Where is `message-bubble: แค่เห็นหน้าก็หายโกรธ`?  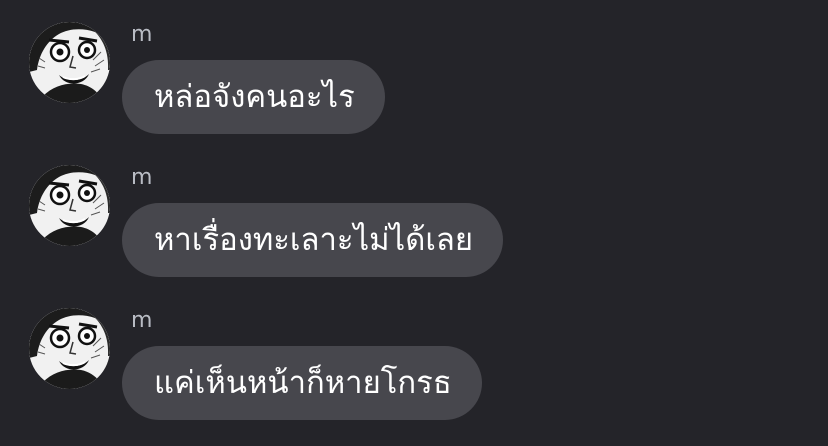 message-bubble: แค่เห็นหน้าก็หายโกรธ is located at coordinates (302, 383).